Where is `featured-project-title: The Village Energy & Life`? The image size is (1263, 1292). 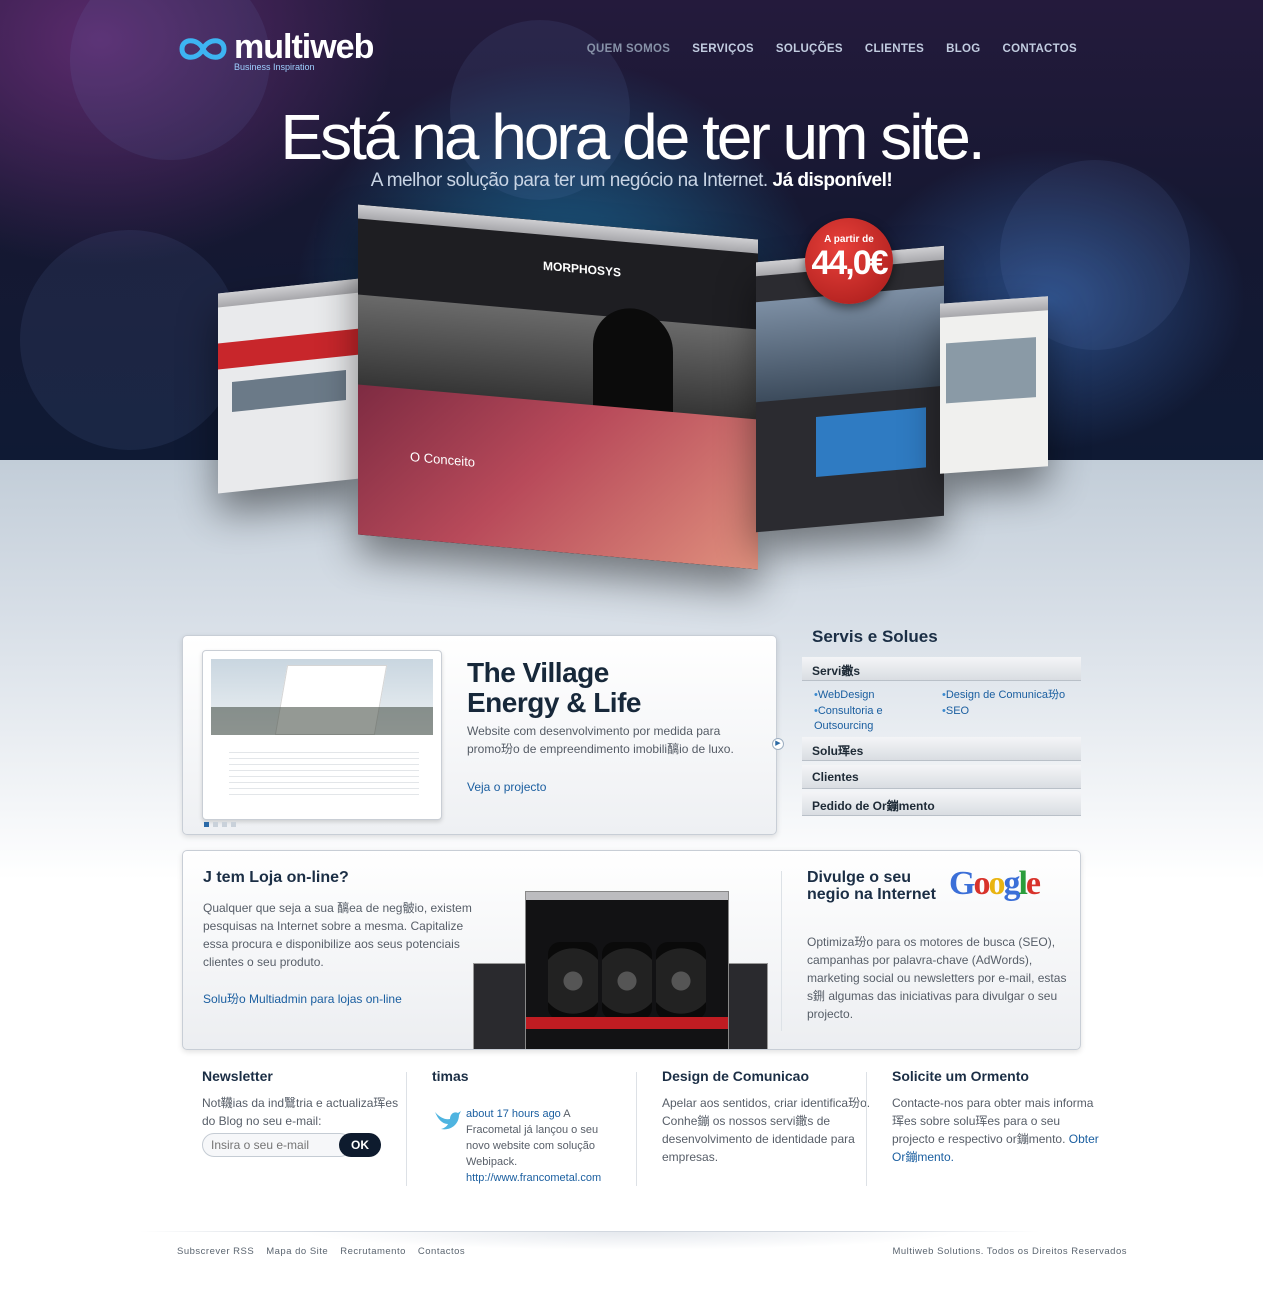 featured-project-title: The Village Energy & Life is located at coordinates (617, 688).